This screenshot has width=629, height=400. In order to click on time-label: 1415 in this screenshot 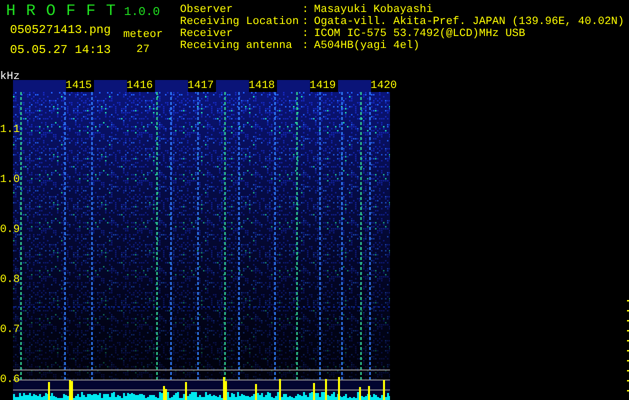, I will do `click(80, 86)`.